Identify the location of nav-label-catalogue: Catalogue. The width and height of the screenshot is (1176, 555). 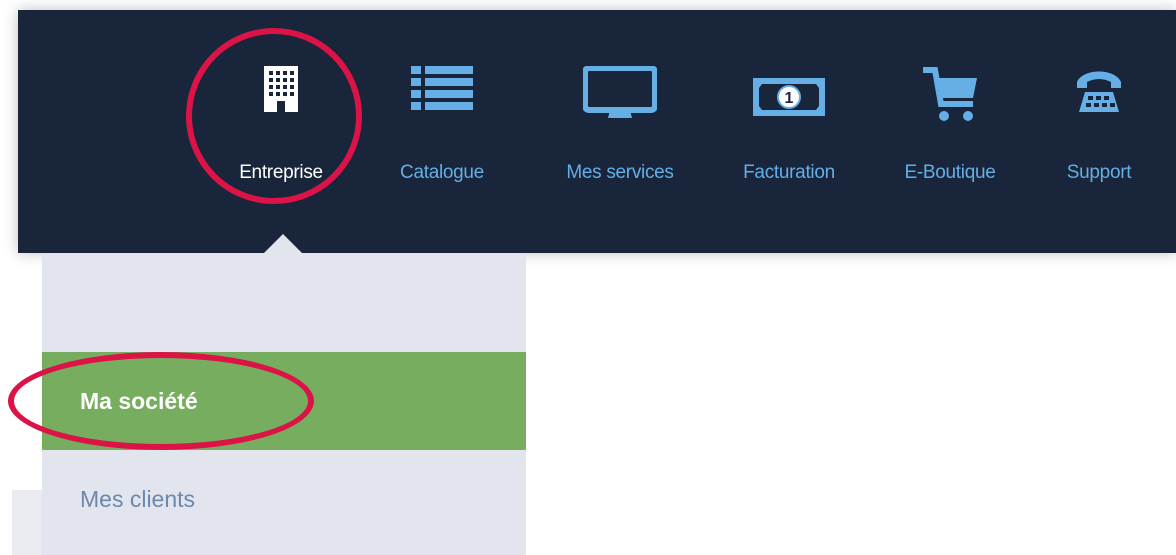
(442, 172).